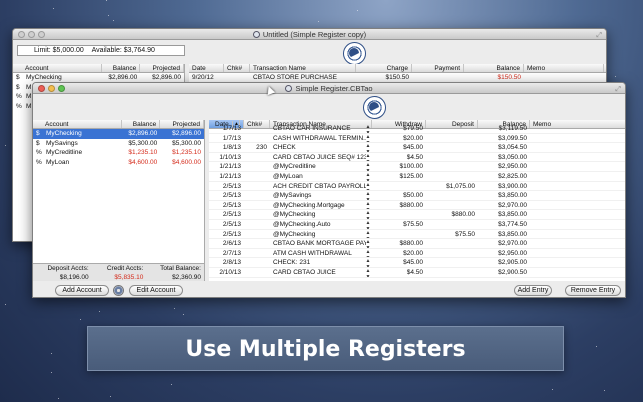  I want to click on account-type: $, so click(18, 87).